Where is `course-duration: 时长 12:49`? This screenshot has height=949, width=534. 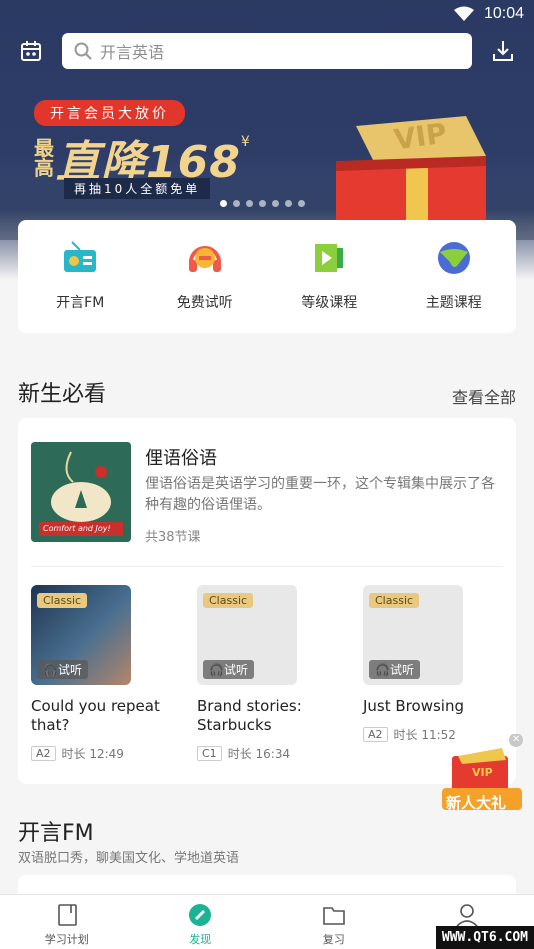
course-duration: 时长 12:49 is located at coordinates (92, 754).